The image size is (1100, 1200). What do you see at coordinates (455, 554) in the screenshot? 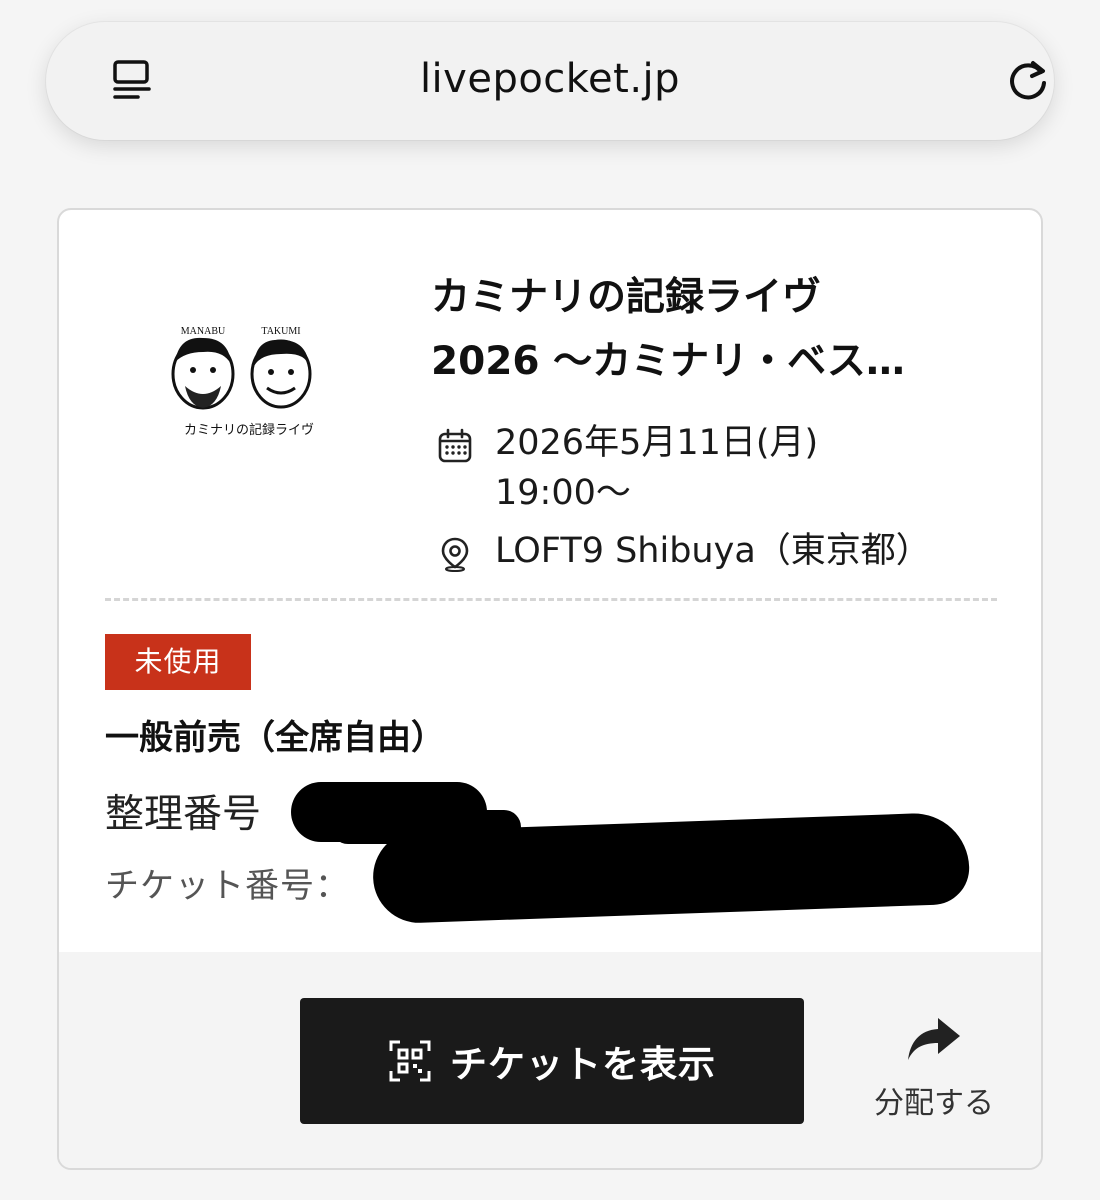
I see `location-pin-icon` at bounding box center [455, 554].